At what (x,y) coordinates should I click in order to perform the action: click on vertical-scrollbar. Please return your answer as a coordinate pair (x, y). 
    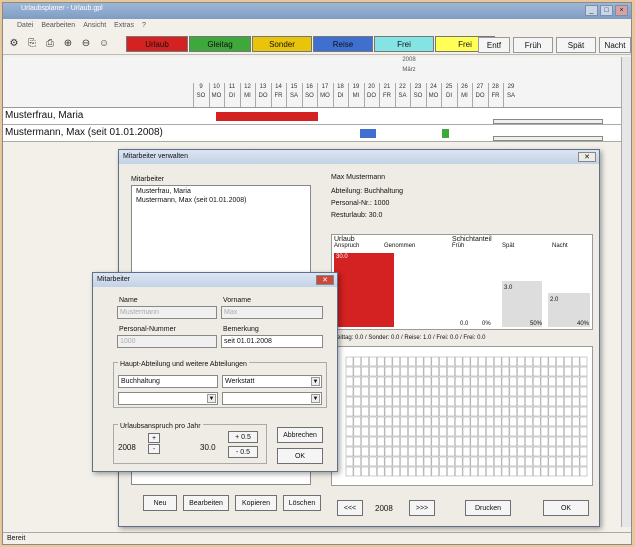
    Looking at the image, I should click on (626, 292).